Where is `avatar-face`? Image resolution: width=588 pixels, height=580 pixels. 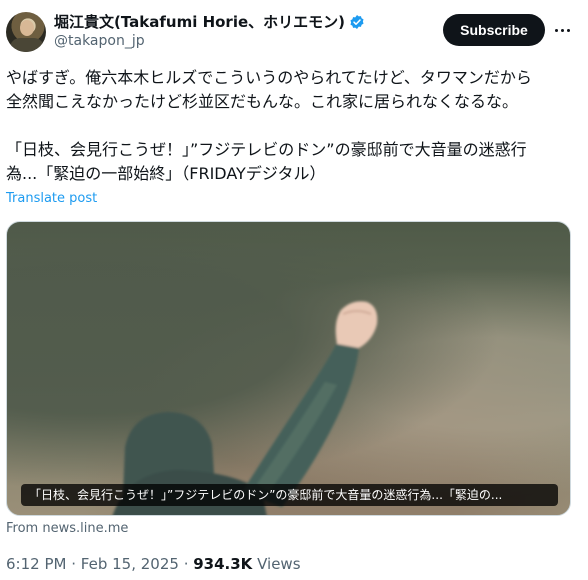
avatar-face is located at coordinates (27, 28).